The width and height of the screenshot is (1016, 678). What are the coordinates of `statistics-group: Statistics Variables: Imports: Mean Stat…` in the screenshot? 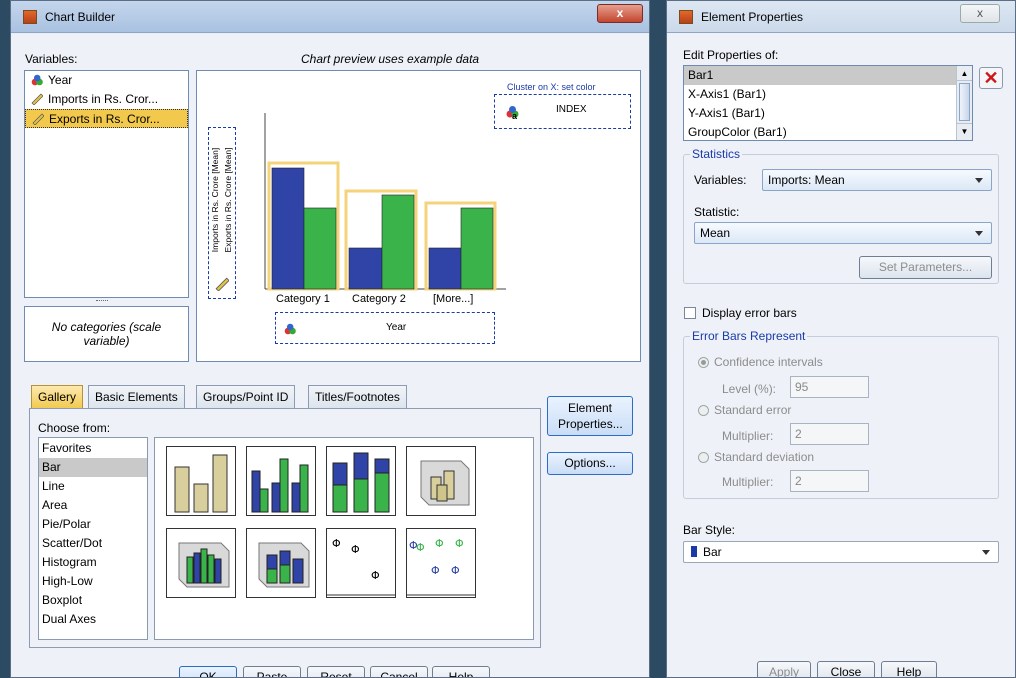 It's located at (841, 215).